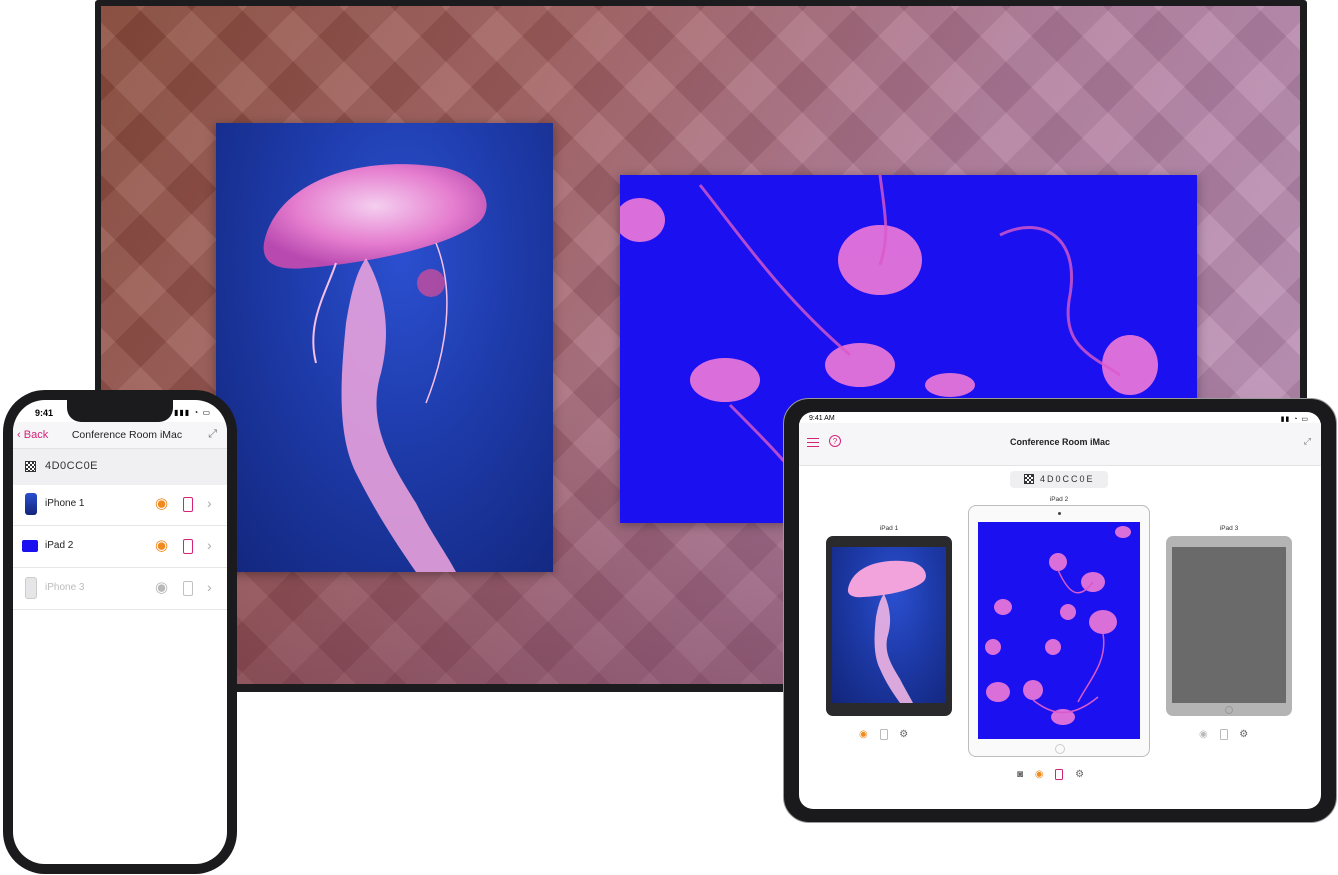  Describe the element at coordinates (1059, 513) in the screenshot. I see `camera-dot` at that location.